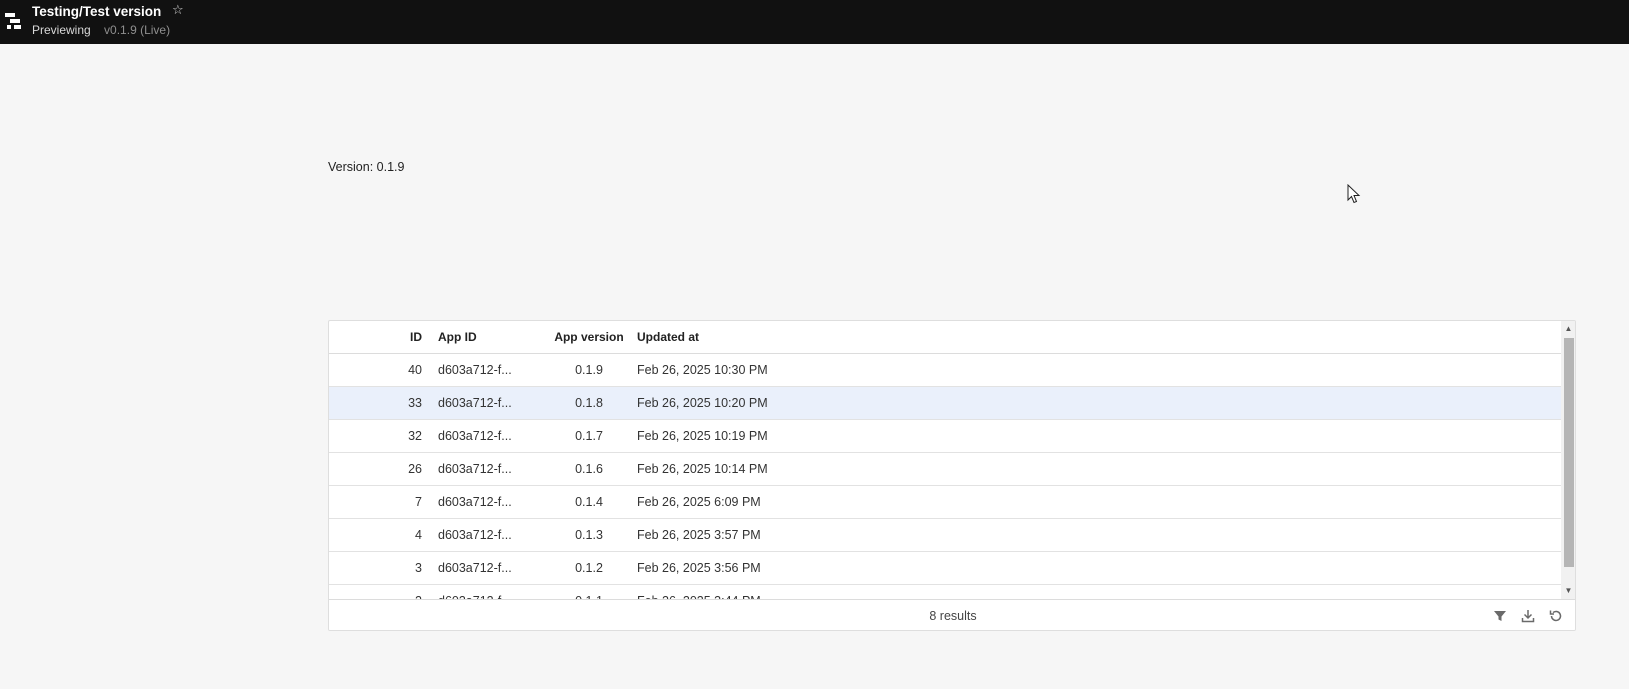 The width and height of the screenshot is (1629, 689). What do you see at coordinates (702, 403) in the screenshot?
I see `cell-updated-at: Feb 26, 2025 10:20 PM` at bounding box center [702, 403].